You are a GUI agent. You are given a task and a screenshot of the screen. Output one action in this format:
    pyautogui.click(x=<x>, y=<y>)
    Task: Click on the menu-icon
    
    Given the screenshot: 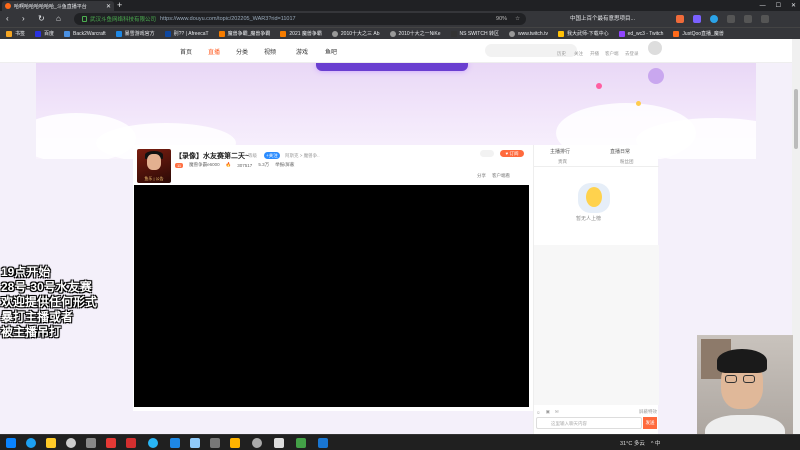 What is the action you would take?
    pyautogui.click(x=765, y=19)
    